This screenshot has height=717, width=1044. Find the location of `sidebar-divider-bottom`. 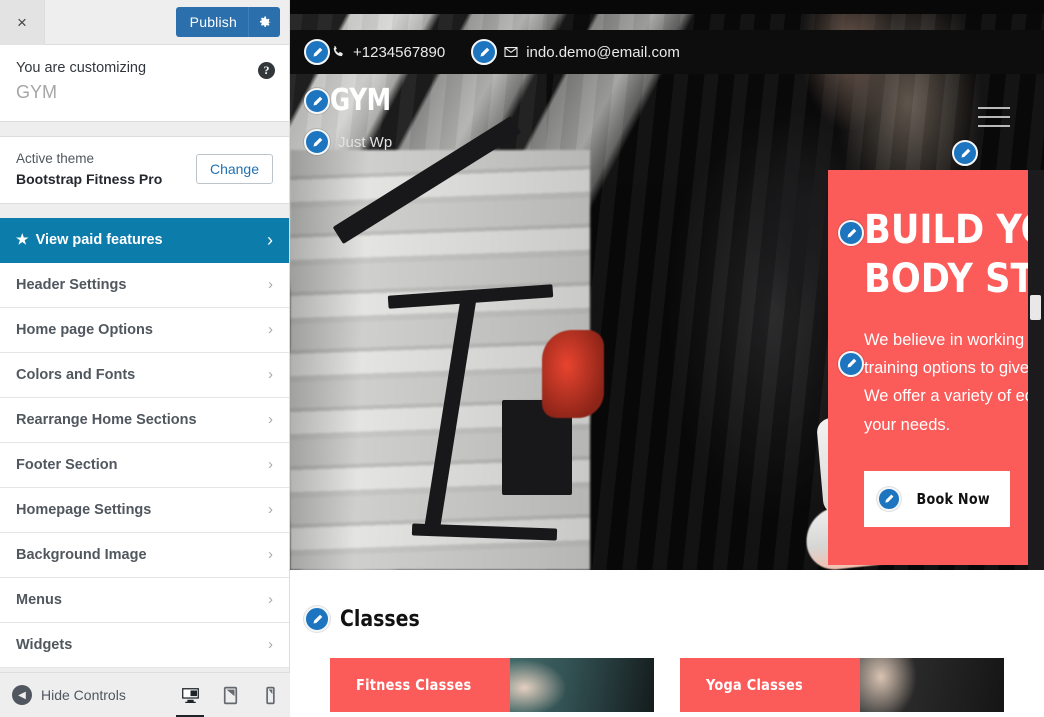

sidebar-divider-bottom is located at coordinates (144, 210).